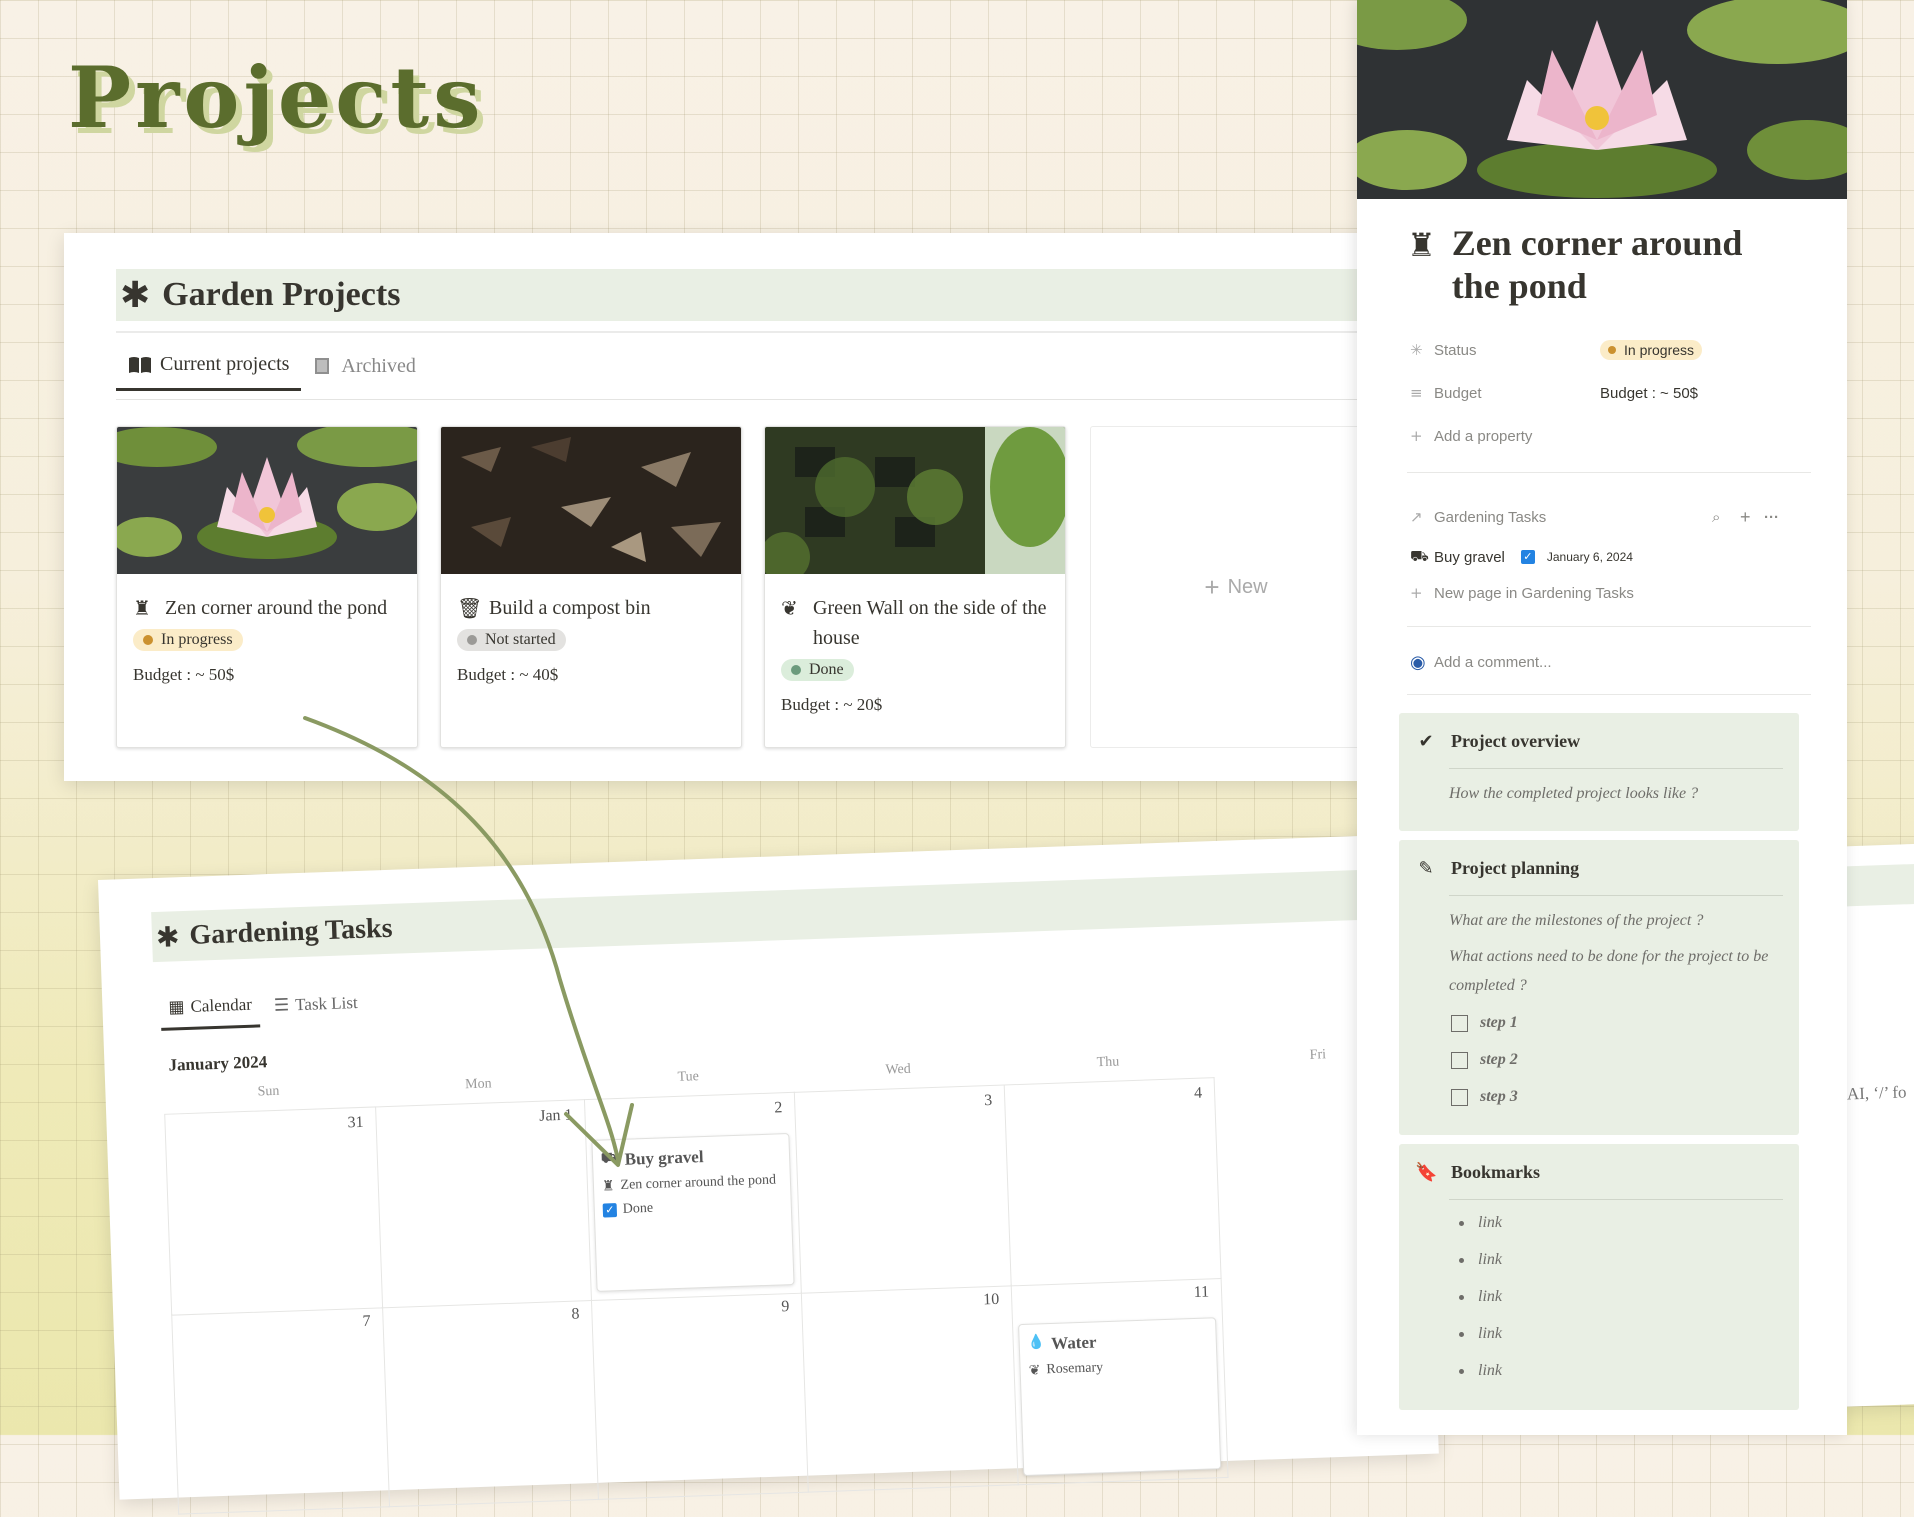 The height and width of the screenshot is (1517, 1914). I want to click on todo-item: step 1, so click(1484, 1023).